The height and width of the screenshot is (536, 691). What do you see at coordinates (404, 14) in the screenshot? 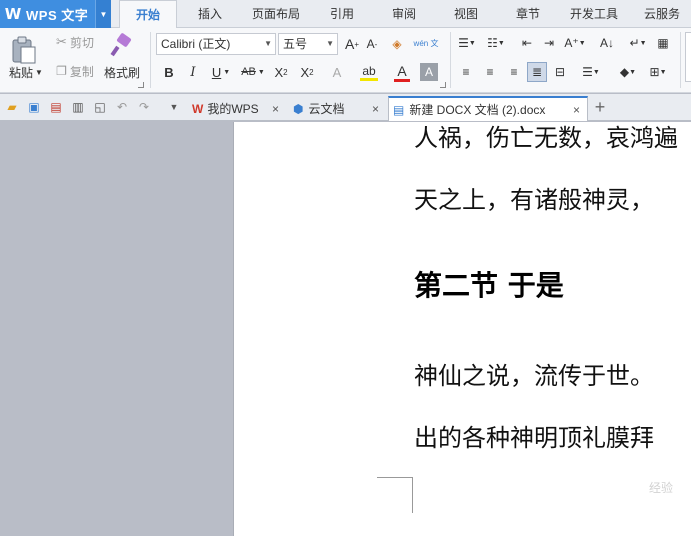
I see `tab-review: 审阅` at bounding box center [404, 14].